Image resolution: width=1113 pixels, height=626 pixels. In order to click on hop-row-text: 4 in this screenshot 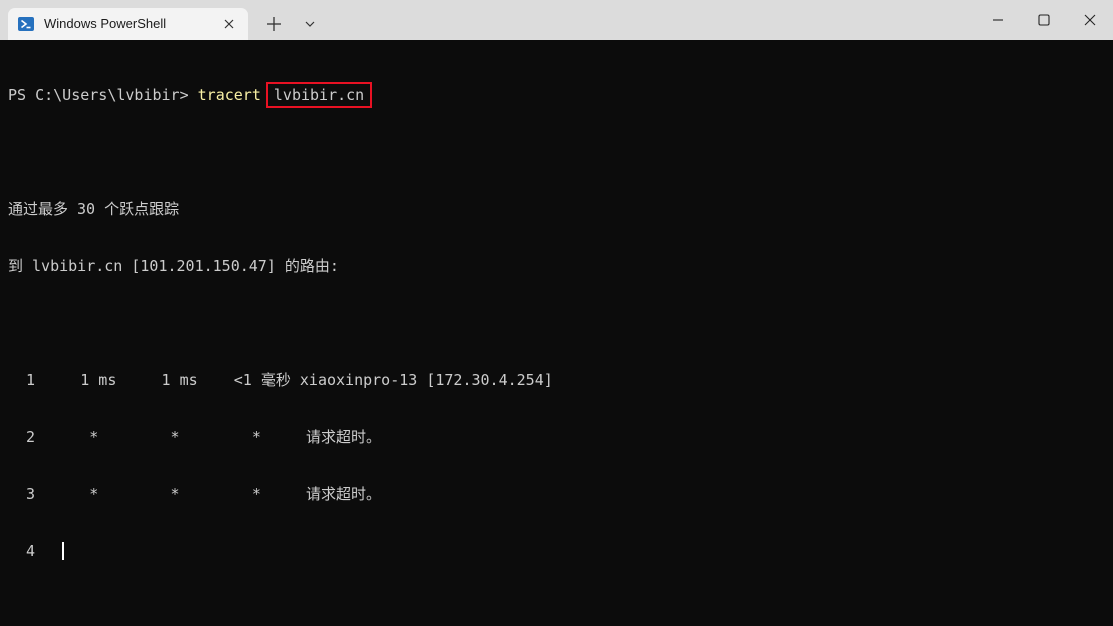, I will do `click(35, 551)`.